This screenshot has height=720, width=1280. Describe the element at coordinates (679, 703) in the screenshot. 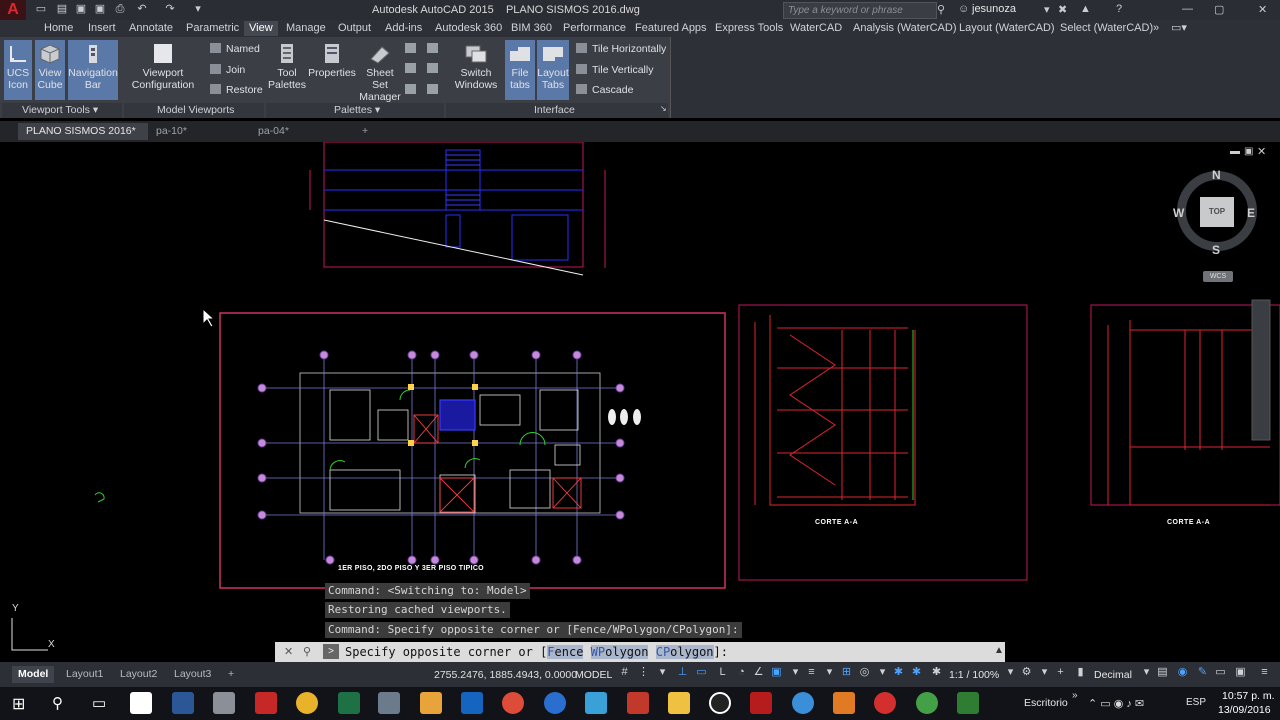

I see `file-explorer-icon` at that location.